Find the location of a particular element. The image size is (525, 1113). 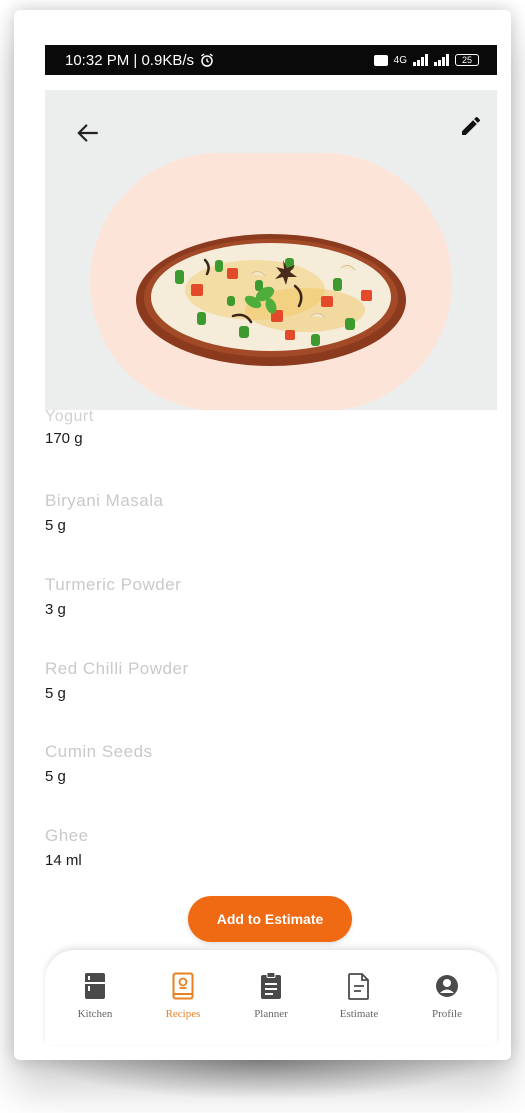

status-time: 10:32 PM is located at coordinates (97, 60).